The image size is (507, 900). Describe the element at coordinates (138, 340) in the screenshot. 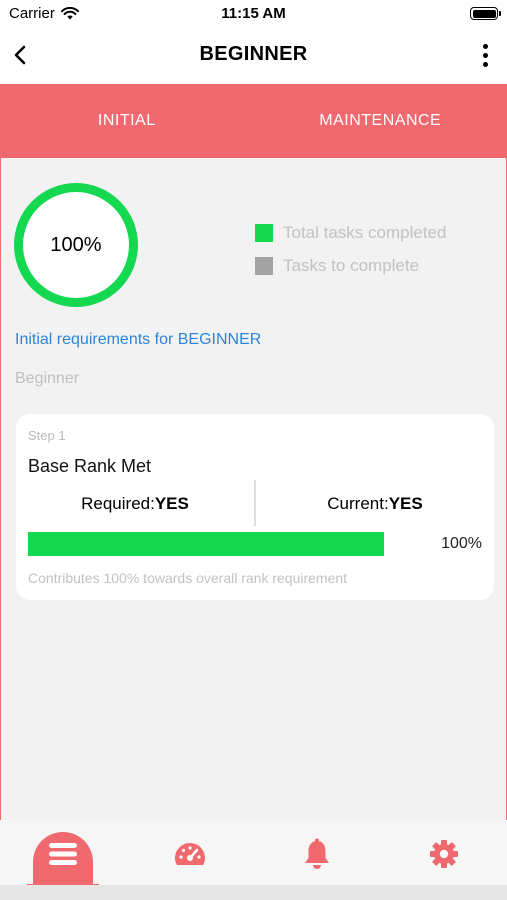

I see `requirements-link: Initial requirements for BEGINNER` at that location.